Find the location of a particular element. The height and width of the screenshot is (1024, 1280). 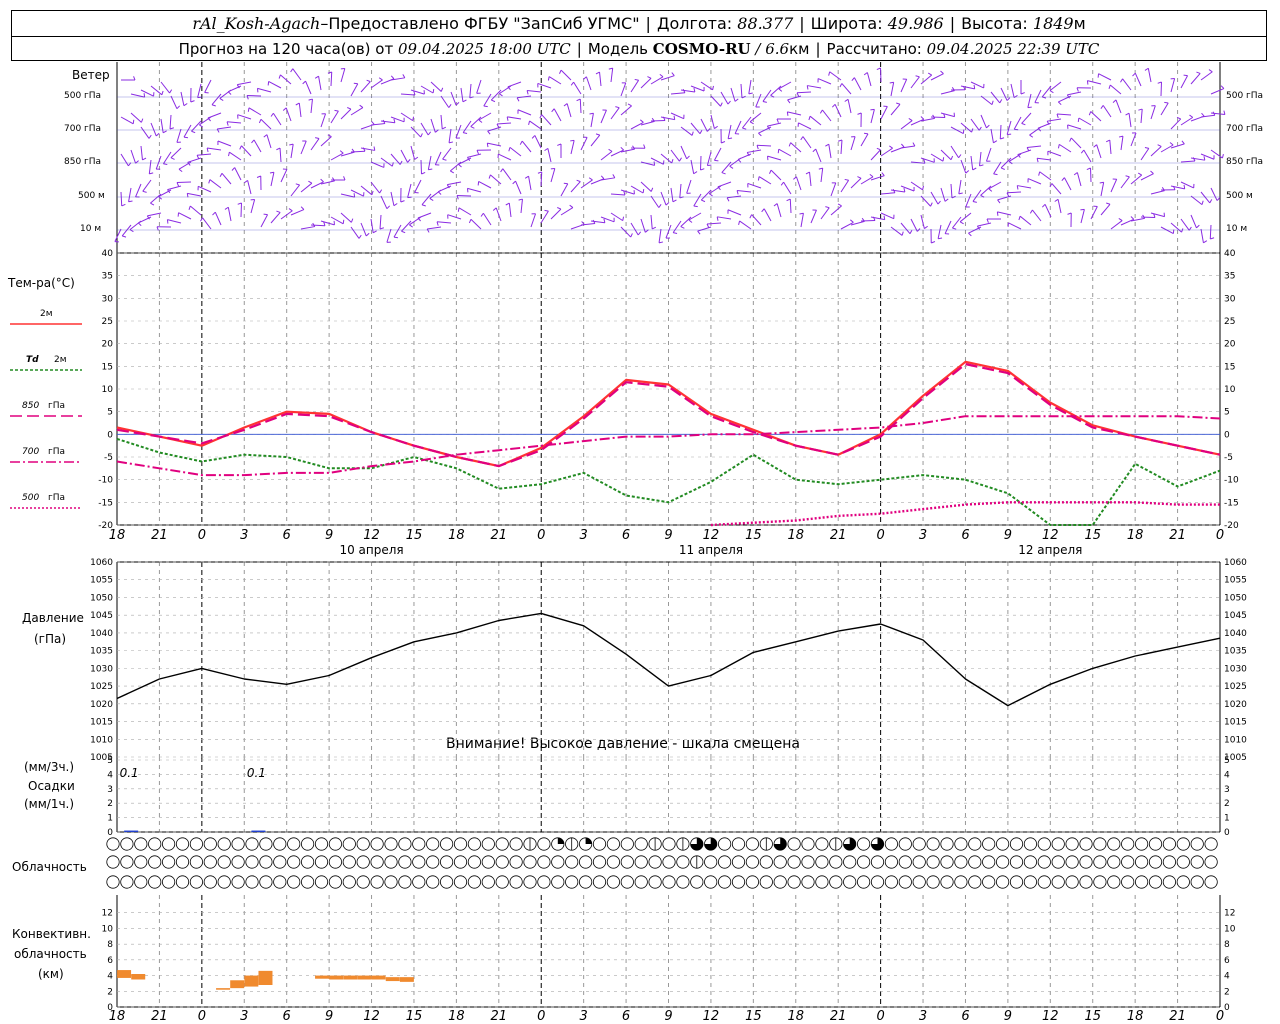

time-axis-label-bottom: 15 is located at coordinates (753, 1016).